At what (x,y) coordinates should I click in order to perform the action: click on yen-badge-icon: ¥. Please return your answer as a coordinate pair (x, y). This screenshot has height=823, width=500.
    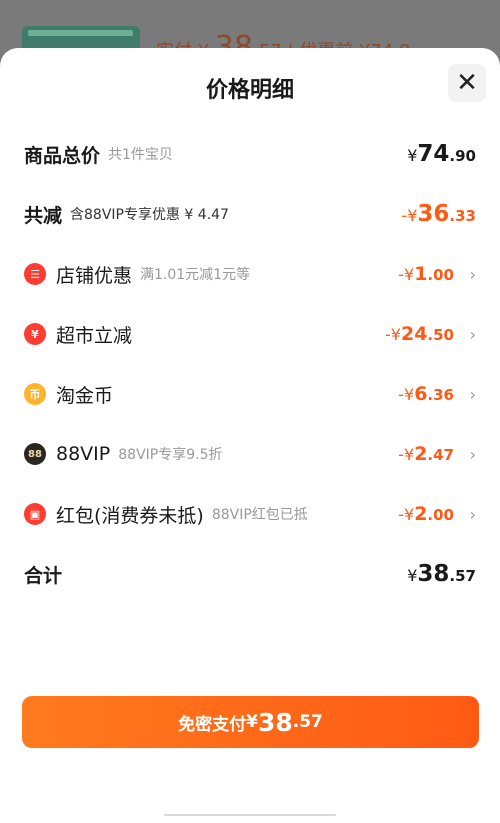
    Looking at the image, I should click on (35, 334).